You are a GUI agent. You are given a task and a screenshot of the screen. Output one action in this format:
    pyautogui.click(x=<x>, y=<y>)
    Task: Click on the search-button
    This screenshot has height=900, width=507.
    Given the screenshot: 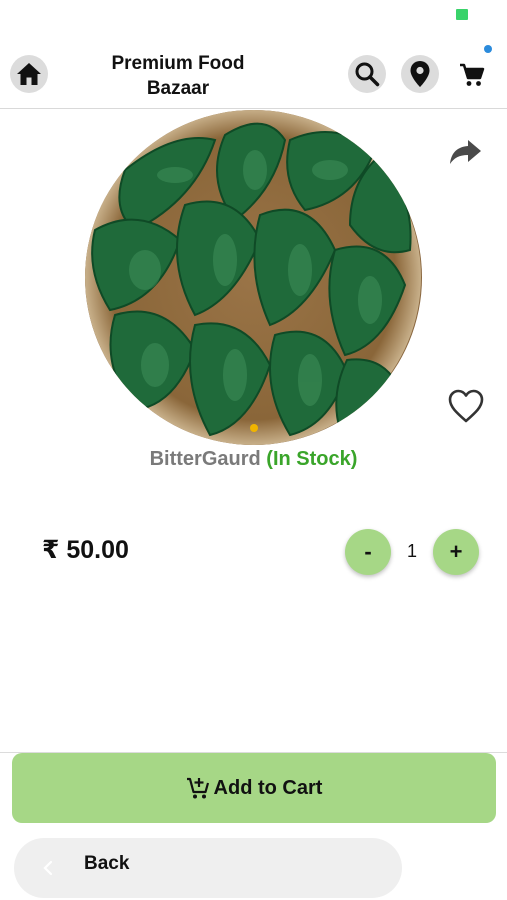 What is the action you would take?
    pyautogui.click(x=367, y=74)
    